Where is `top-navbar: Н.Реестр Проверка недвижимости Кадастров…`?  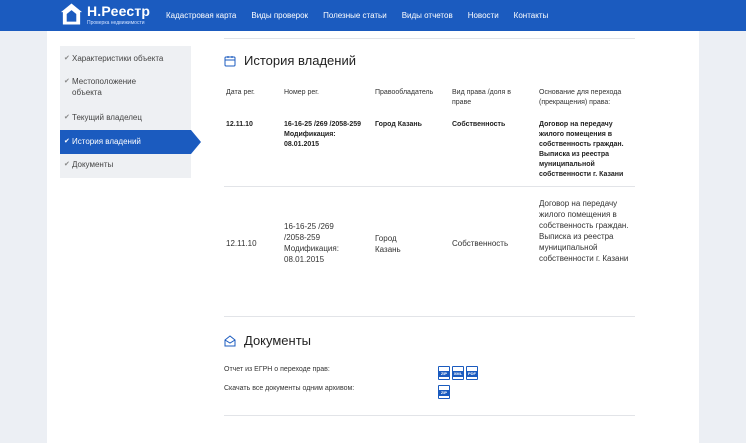 top-navbar: Н.Реестр Проверка недвижимости Кадастров… is located at coordinates (373, 15).